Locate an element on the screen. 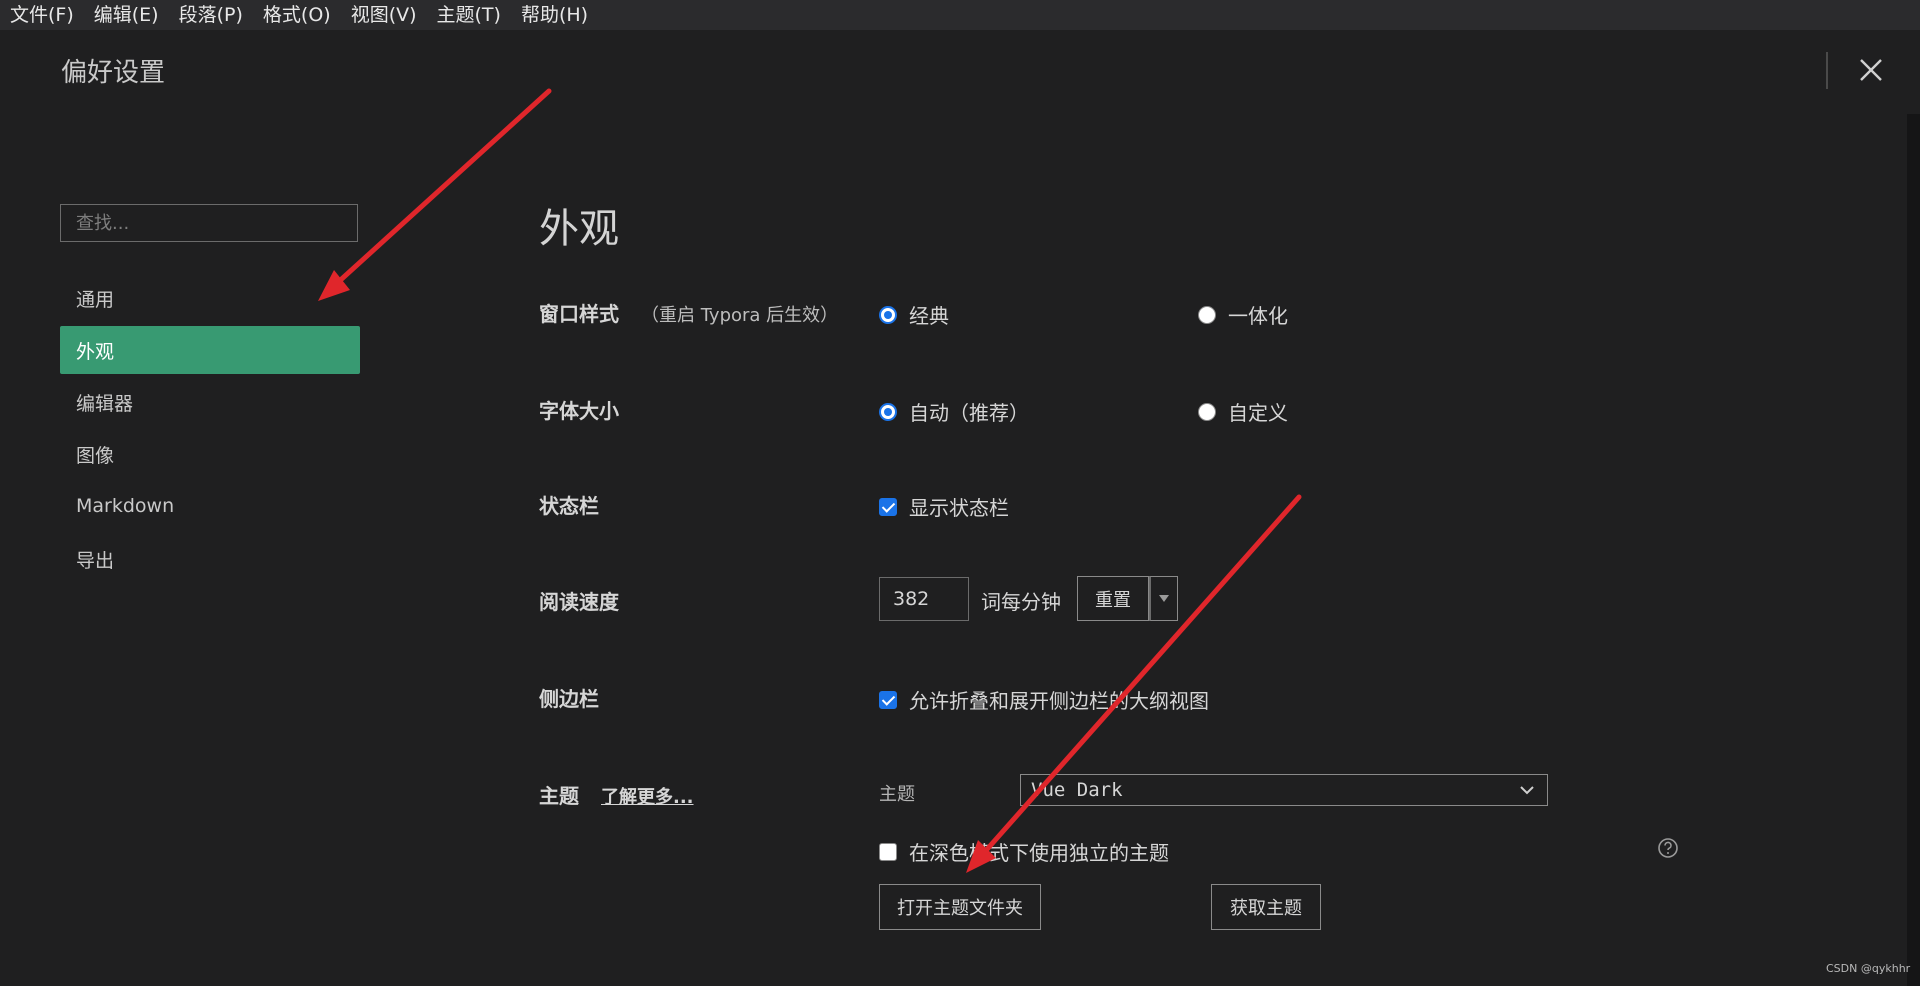 Image resolution: width=1920 pixels, height=986 pixels. window-style-note: （重启 Typora 后生效） is located at coordinates (740, 315).